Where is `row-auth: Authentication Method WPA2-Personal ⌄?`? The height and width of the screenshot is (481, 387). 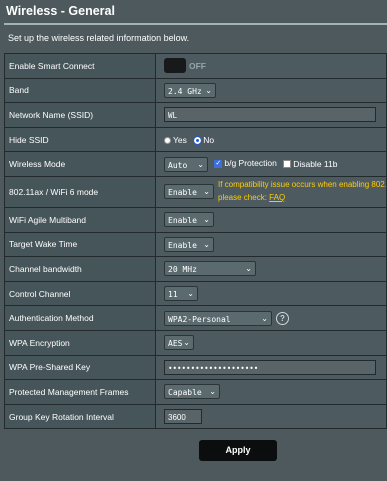
row-auth: Authentication Method WPA2-Personal ⌄? is located at coordinates (195, 318).